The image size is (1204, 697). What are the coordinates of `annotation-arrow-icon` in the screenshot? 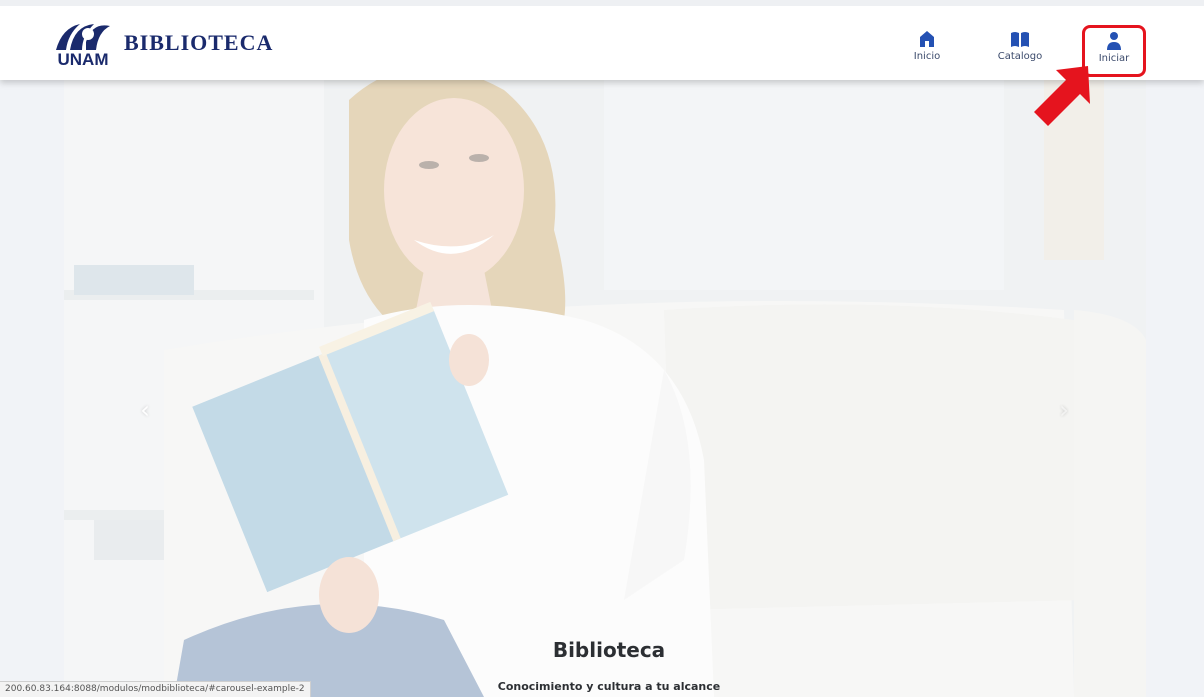 It's located at (1062, 96).